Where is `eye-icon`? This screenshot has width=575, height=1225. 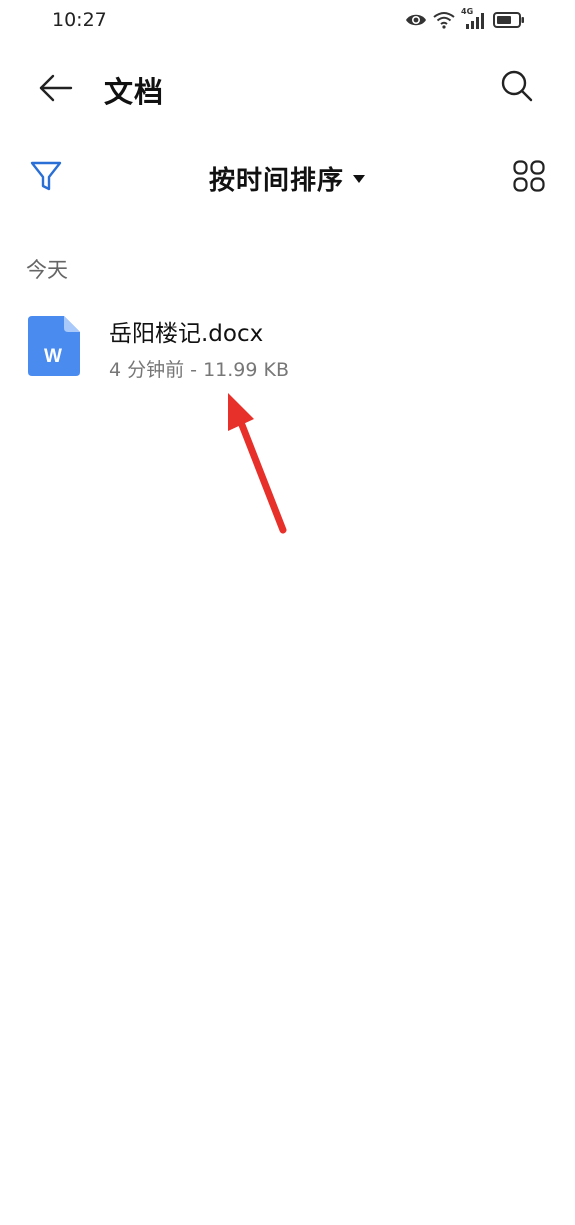 eye-icon is located at coordinates (416, 20).